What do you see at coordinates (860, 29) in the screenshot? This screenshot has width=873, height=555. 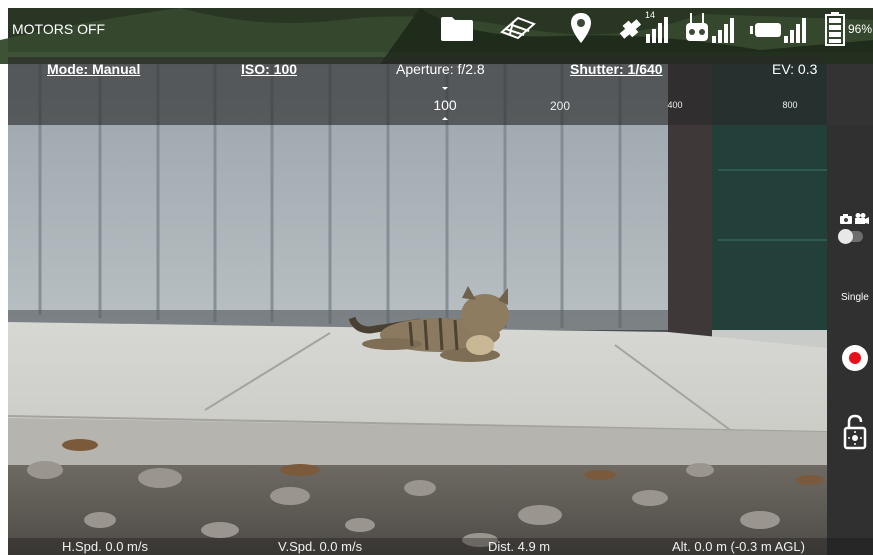 I see `battery-percent: 96%` at bounding box center [860, 29].